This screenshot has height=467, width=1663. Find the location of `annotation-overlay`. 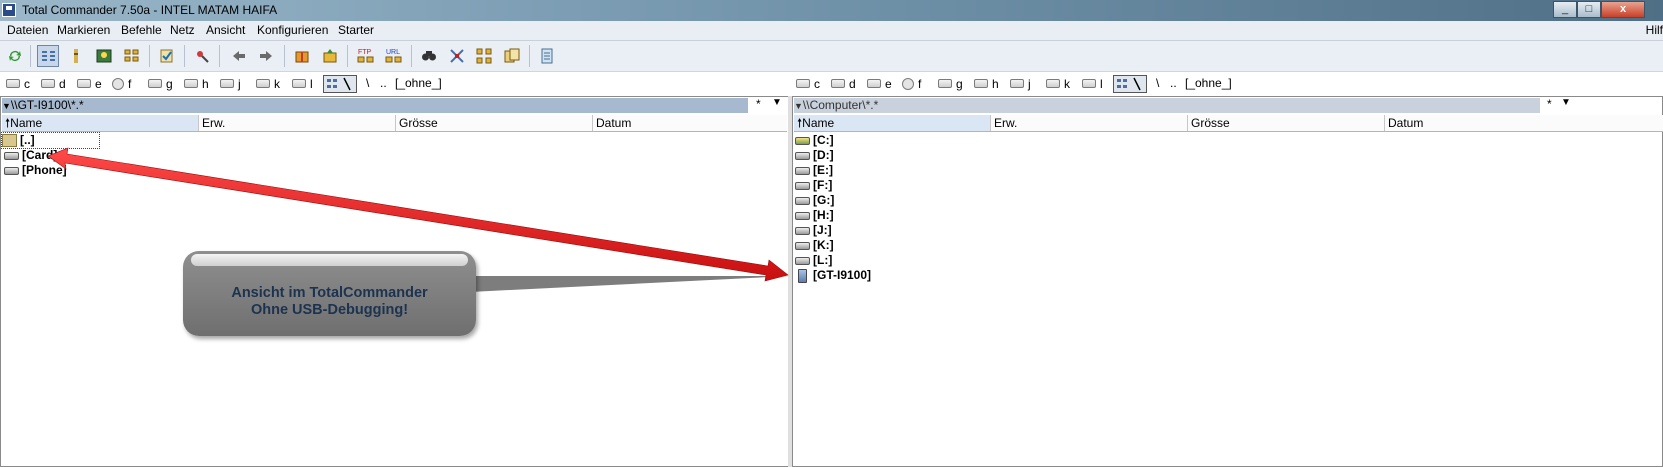

annotation-overlay is located at coordinates (418, 219).